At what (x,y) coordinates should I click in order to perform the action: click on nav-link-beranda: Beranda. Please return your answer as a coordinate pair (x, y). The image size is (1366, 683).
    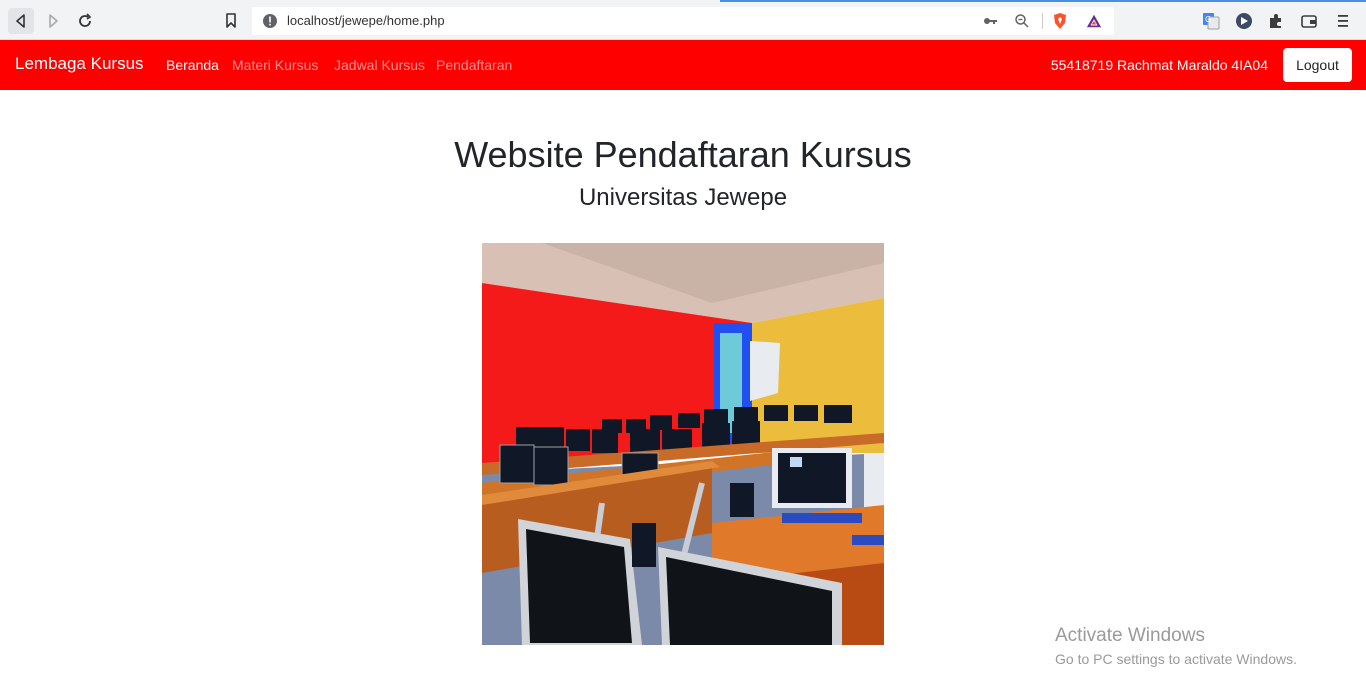
    Looking at the image, I should click on (192, 65).